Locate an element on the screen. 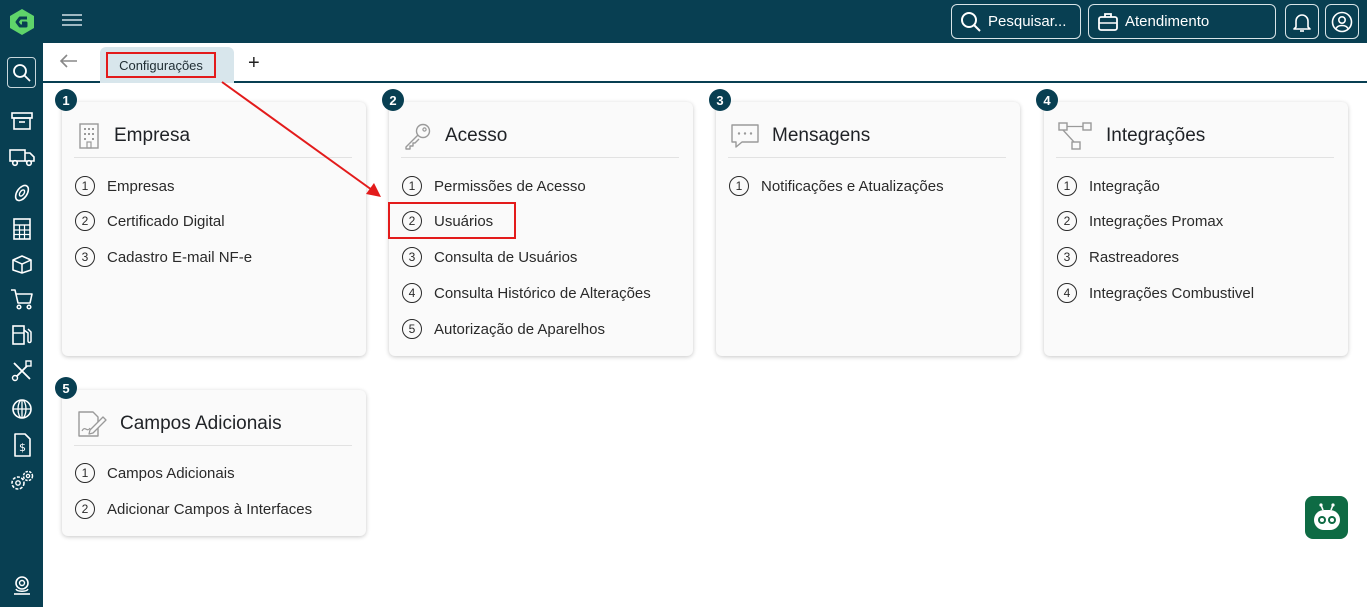  sidebar-item-archive is located at coordinates (21, 120).